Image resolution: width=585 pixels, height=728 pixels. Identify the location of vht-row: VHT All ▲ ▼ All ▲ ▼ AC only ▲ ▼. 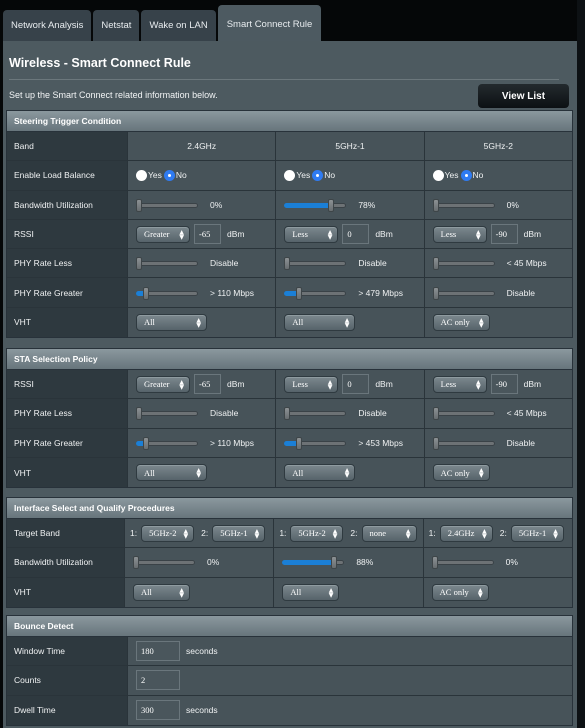
(289, 472).